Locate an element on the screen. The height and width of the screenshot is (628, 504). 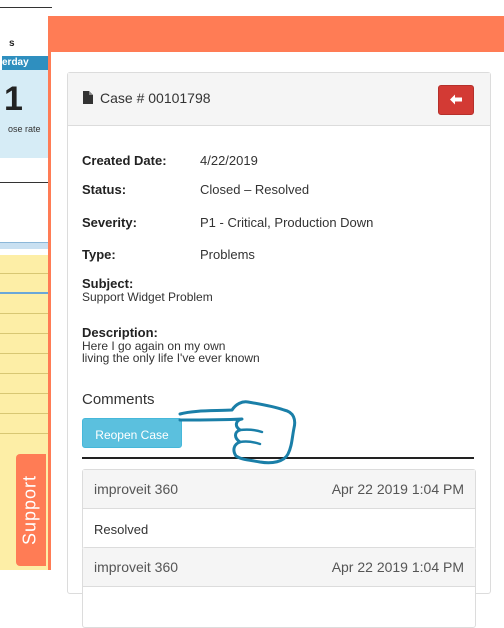
bg-divider-top is located at coordinates (26, 7).